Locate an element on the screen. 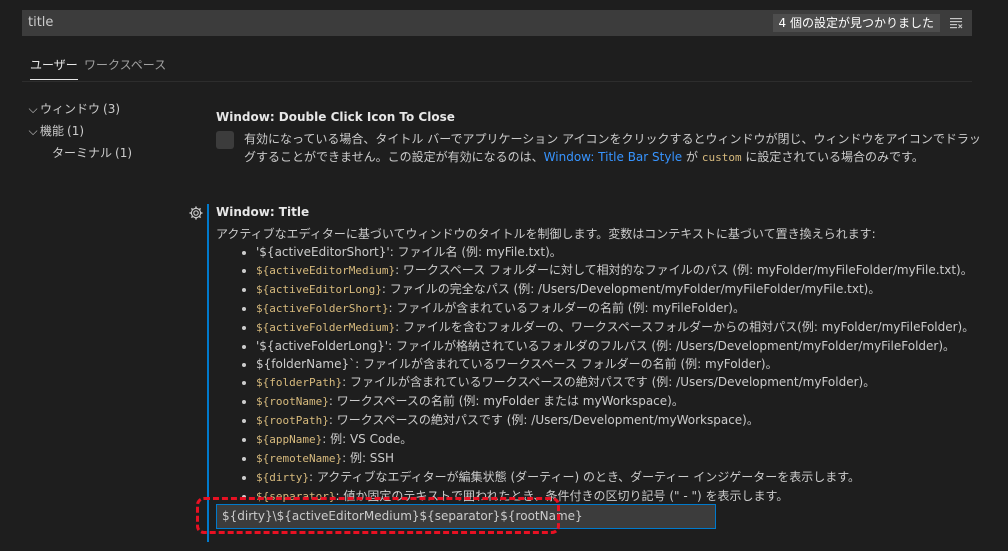 This screenshot has height=551, width=1008. variable-item: ${remoteName}: 例: SSH is located at coordinates (616, 458).